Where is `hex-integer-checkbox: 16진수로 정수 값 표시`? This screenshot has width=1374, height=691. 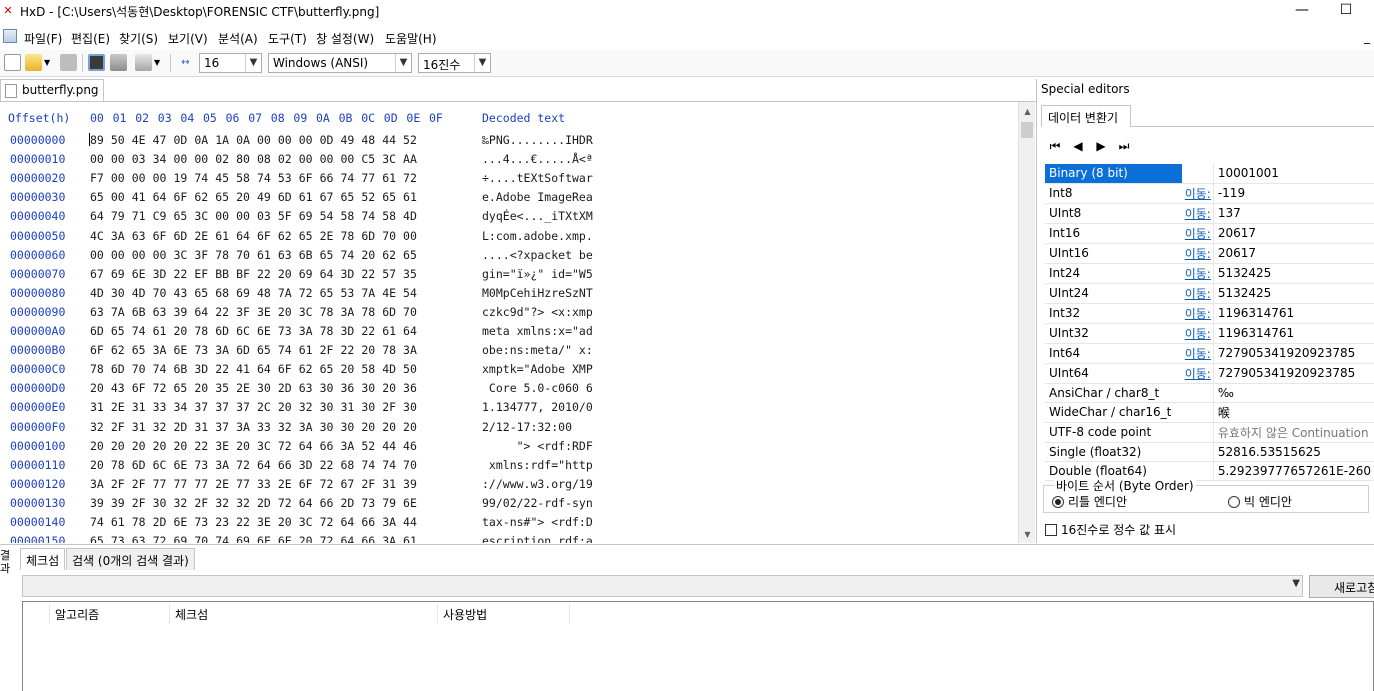
hex-integer-checkbox: 16진수로 정수 값 표시 is located at coordinates (1110, 529).